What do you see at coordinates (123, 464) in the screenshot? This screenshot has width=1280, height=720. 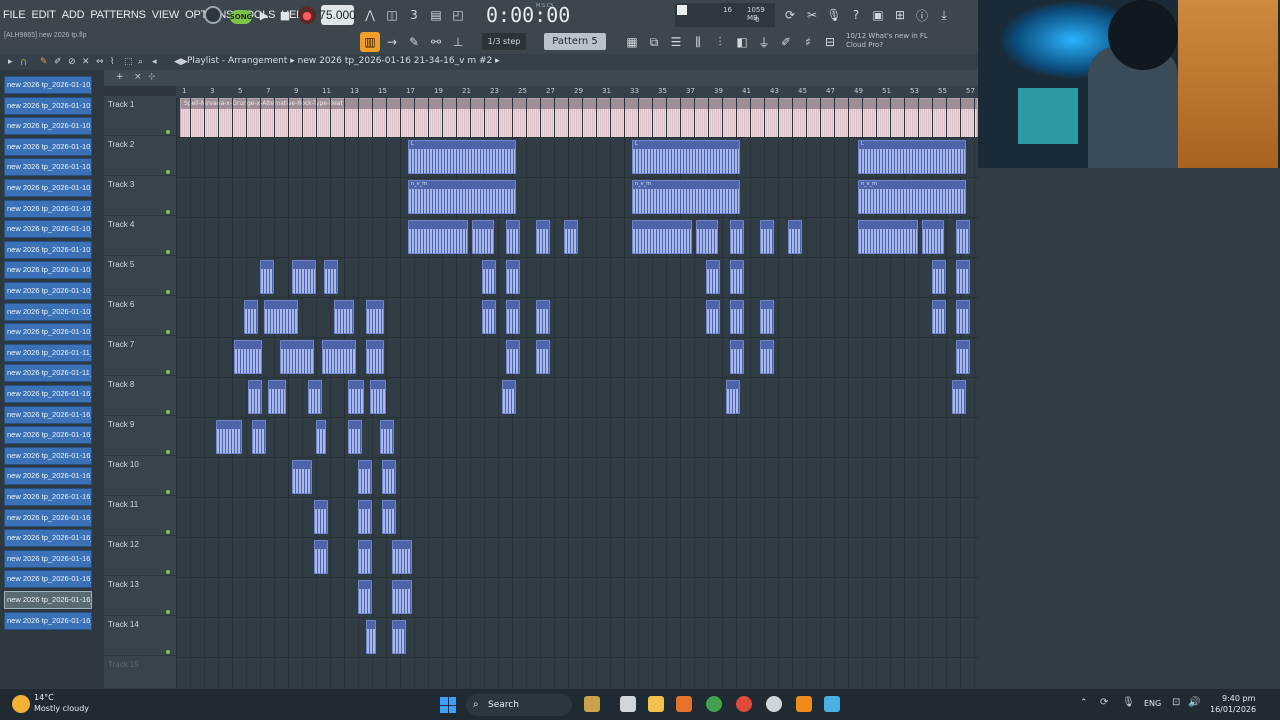 I see `track-label: Track 10` at bounding box center [123, 464].